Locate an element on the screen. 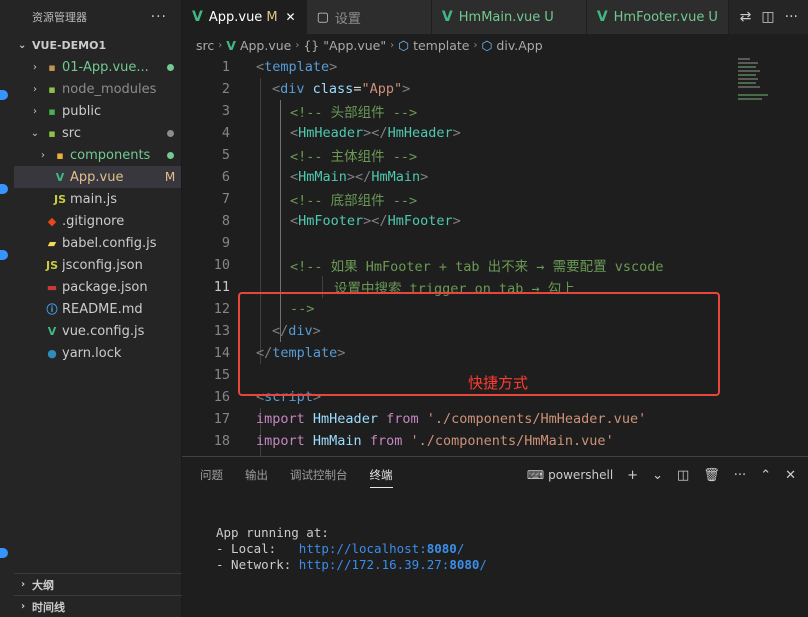 This screenshot has width=808, height=617. info-icon: ⓘ is located at coordinates (52, 309).